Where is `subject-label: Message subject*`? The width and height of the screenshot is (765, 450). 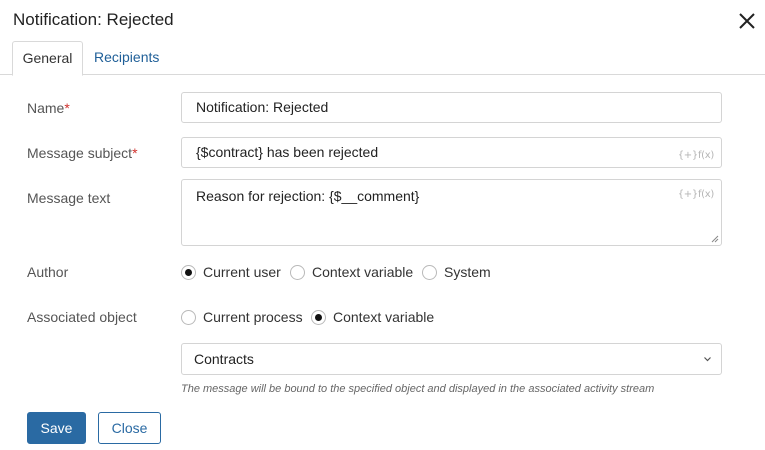 subject-label: Message subject* is located at coordinates (82, 153).